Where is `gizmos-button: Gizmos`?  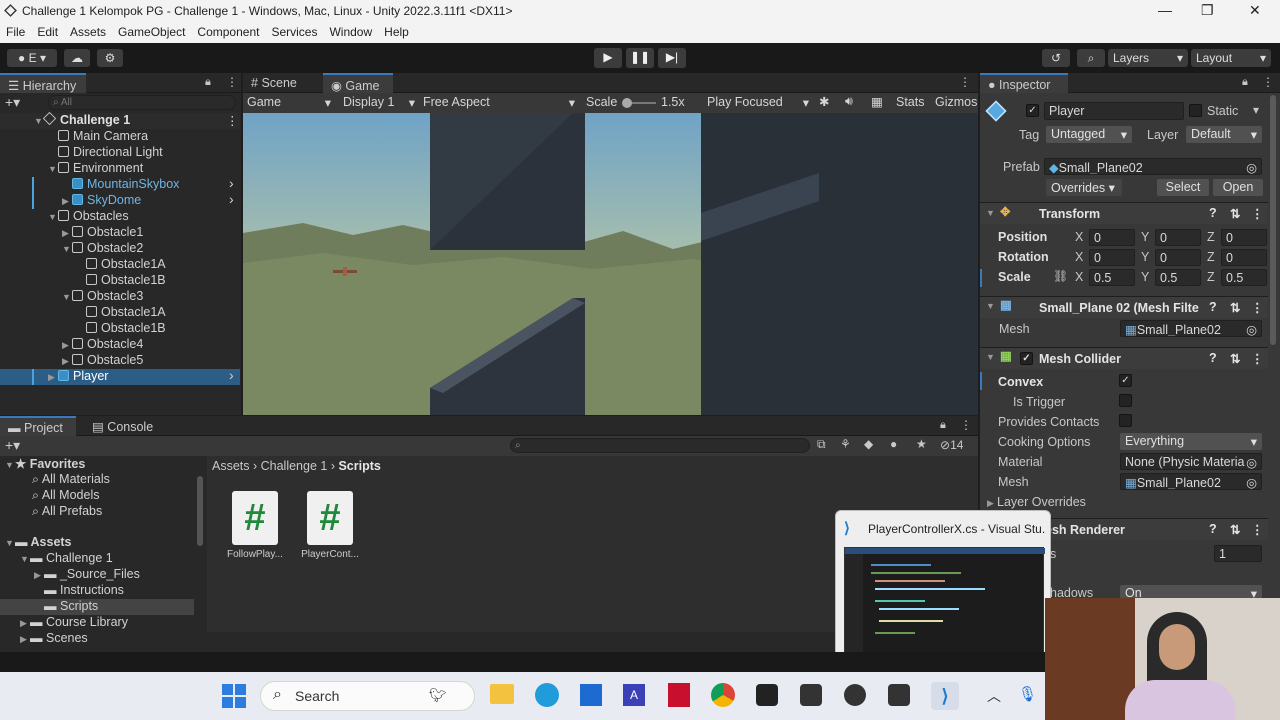 gizmos-button: Gizmos is located at coordinates (956, 102).